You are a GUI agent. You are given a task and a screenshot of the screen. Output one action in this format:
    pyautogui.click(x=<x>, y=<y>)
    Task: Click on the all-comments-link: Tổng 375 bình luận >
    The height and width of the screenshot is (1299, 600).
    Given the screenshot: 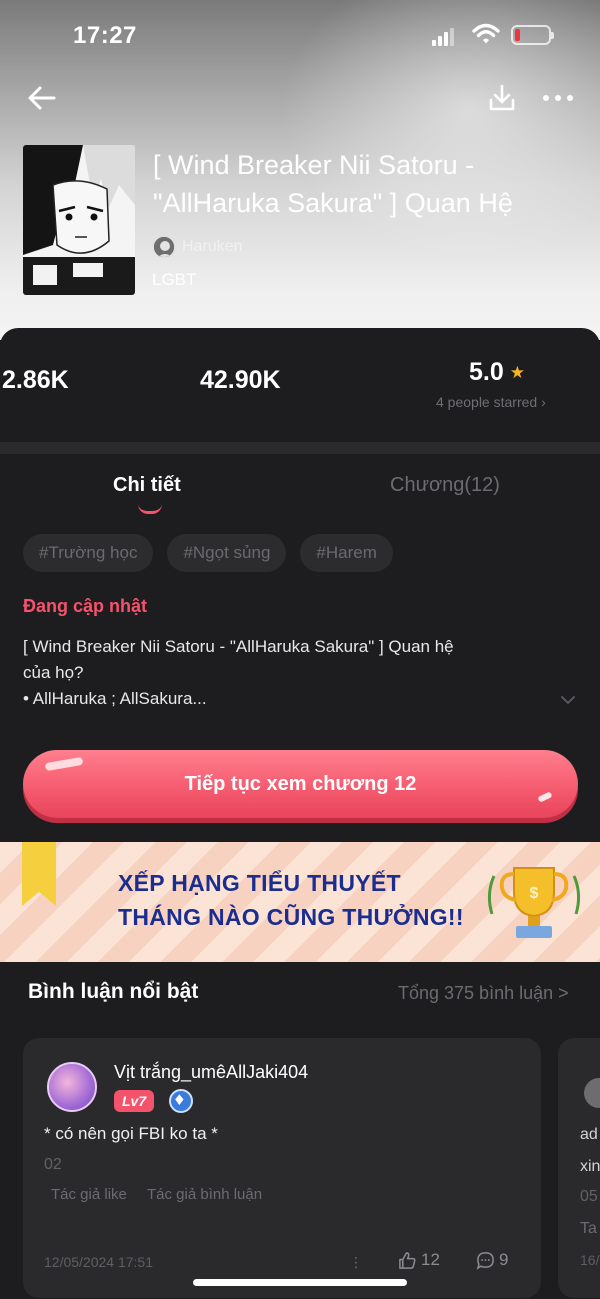 What is the action you would take?
    pyautogui.click(x=483, y=993)
    